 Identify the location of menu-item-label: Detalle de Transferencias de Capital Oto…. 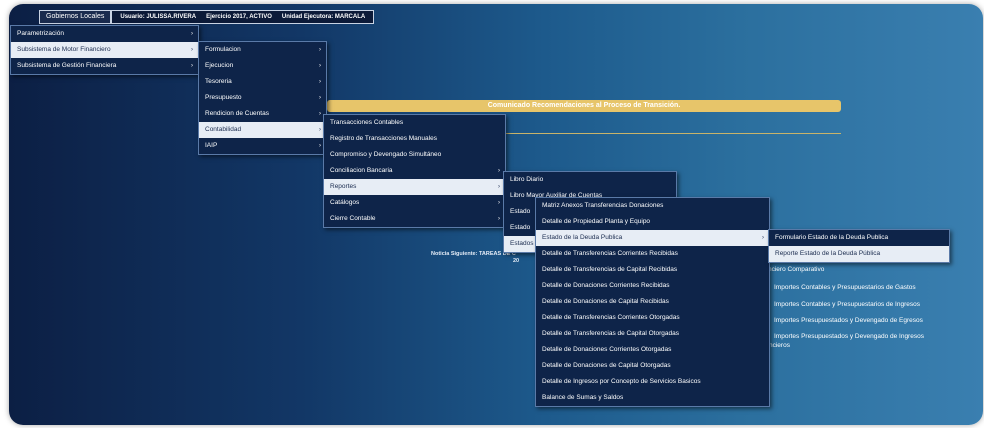
(610, 333).